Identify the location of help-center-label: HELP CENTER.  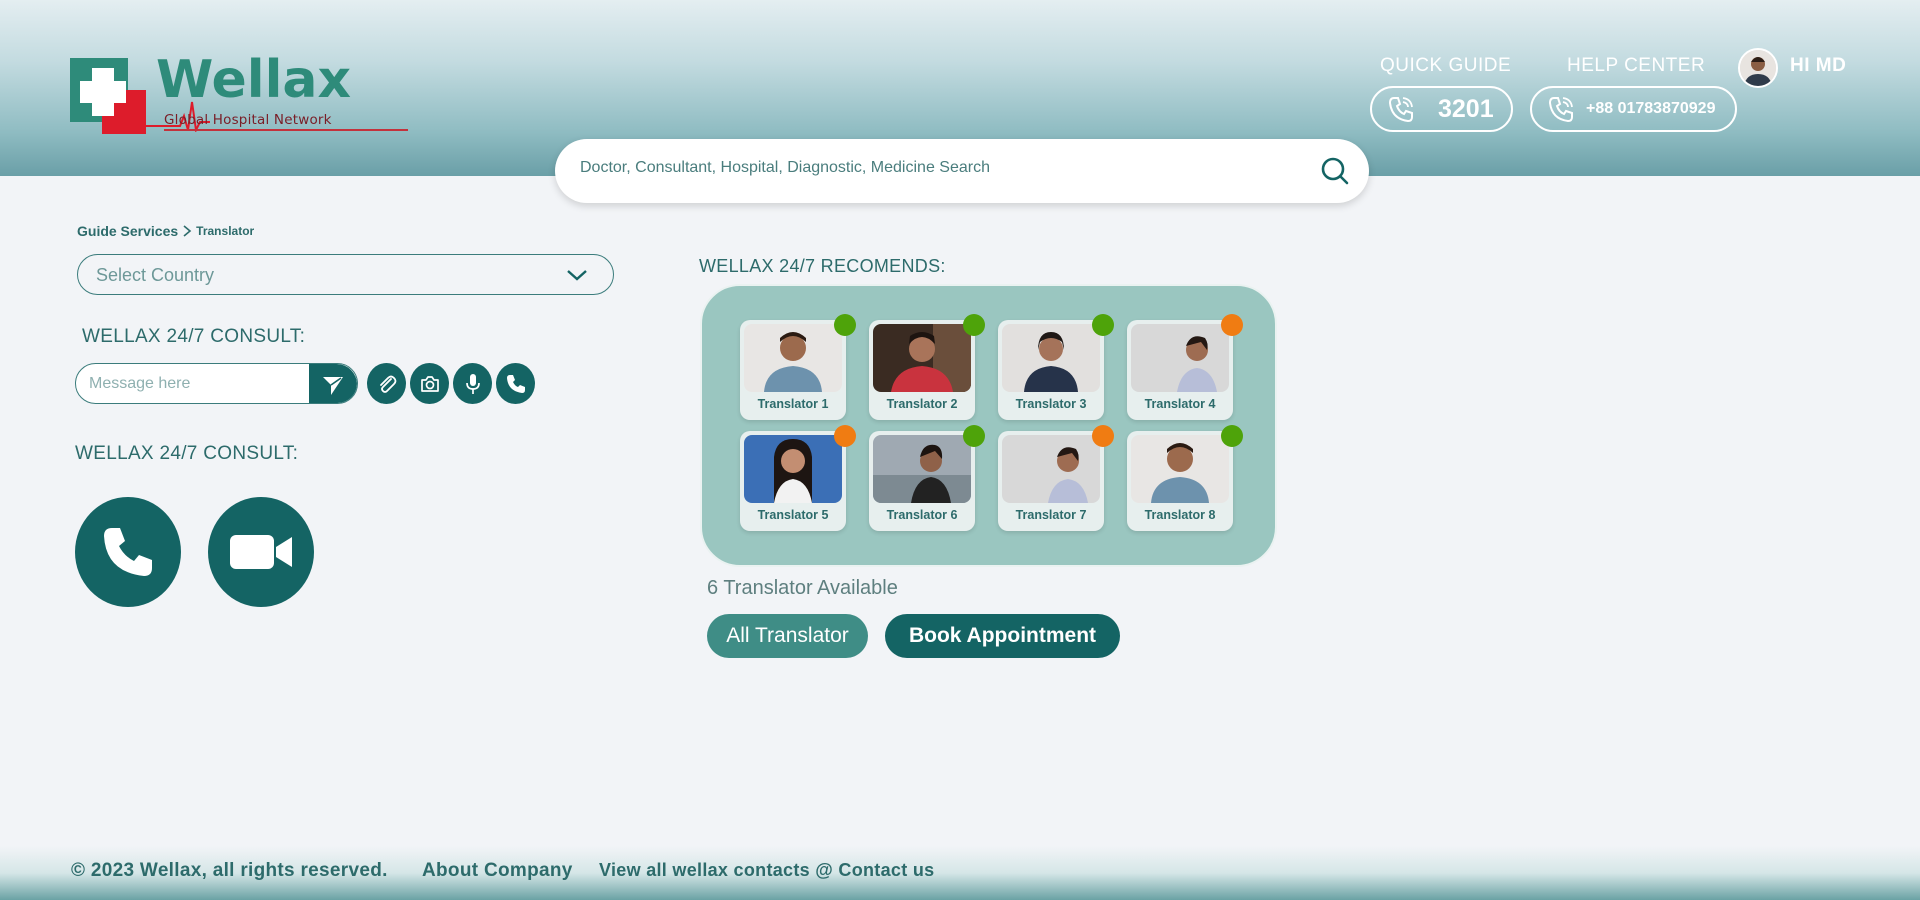
(1636, 65).